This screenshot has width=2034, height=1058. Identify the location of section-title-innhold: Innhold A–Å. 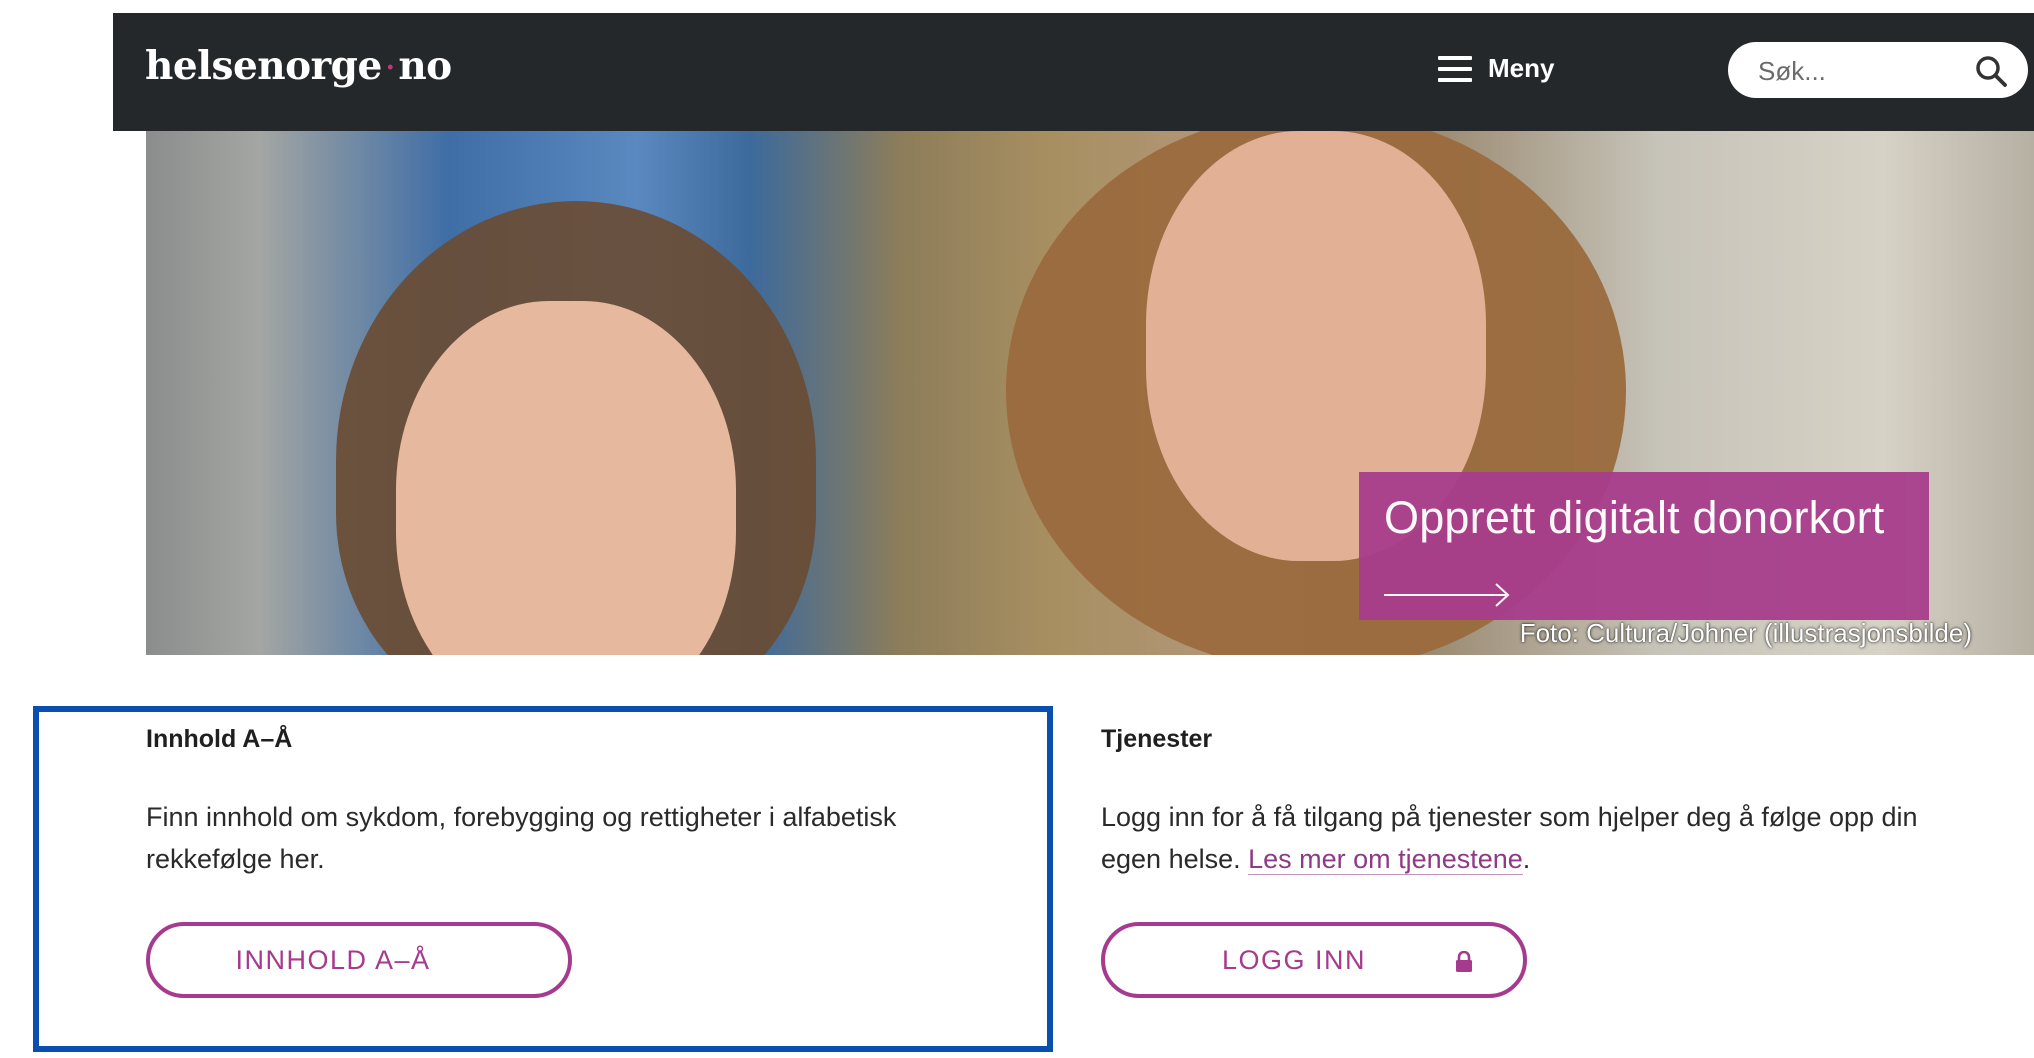
(219, 739).